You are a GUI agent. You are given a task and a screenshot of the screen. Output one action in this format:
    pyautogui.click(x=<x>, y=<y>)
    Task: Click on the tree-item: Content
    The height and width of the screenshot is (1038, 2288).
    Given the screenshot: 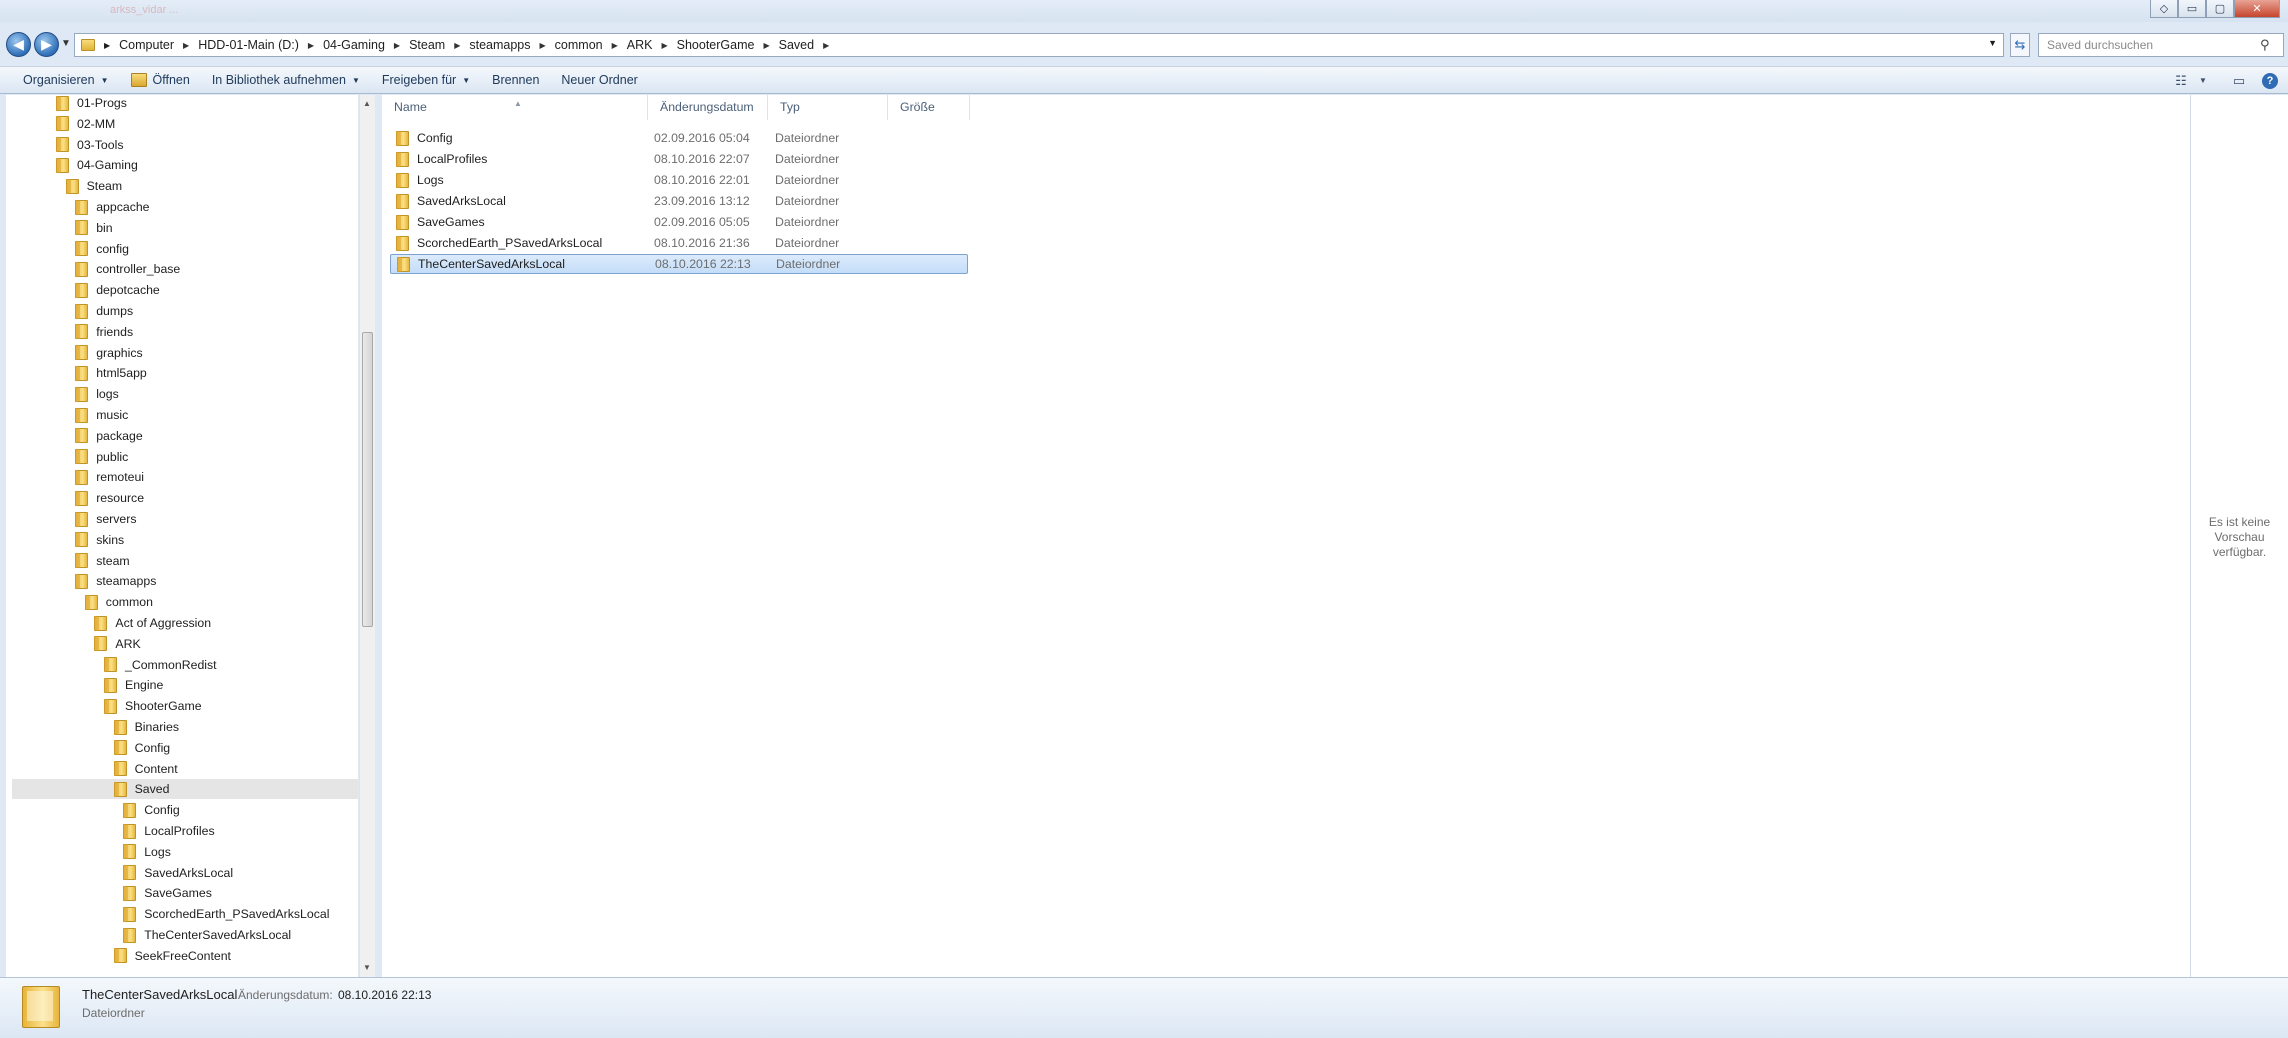 What is the action you would take?
    pyautogui.click(x=92, y=769)
    